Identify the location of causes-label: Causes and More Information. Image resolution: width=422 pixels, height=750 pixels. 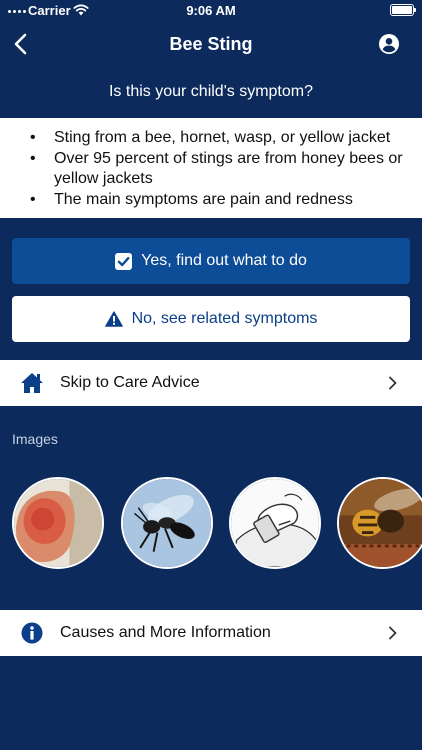
(165, 632).